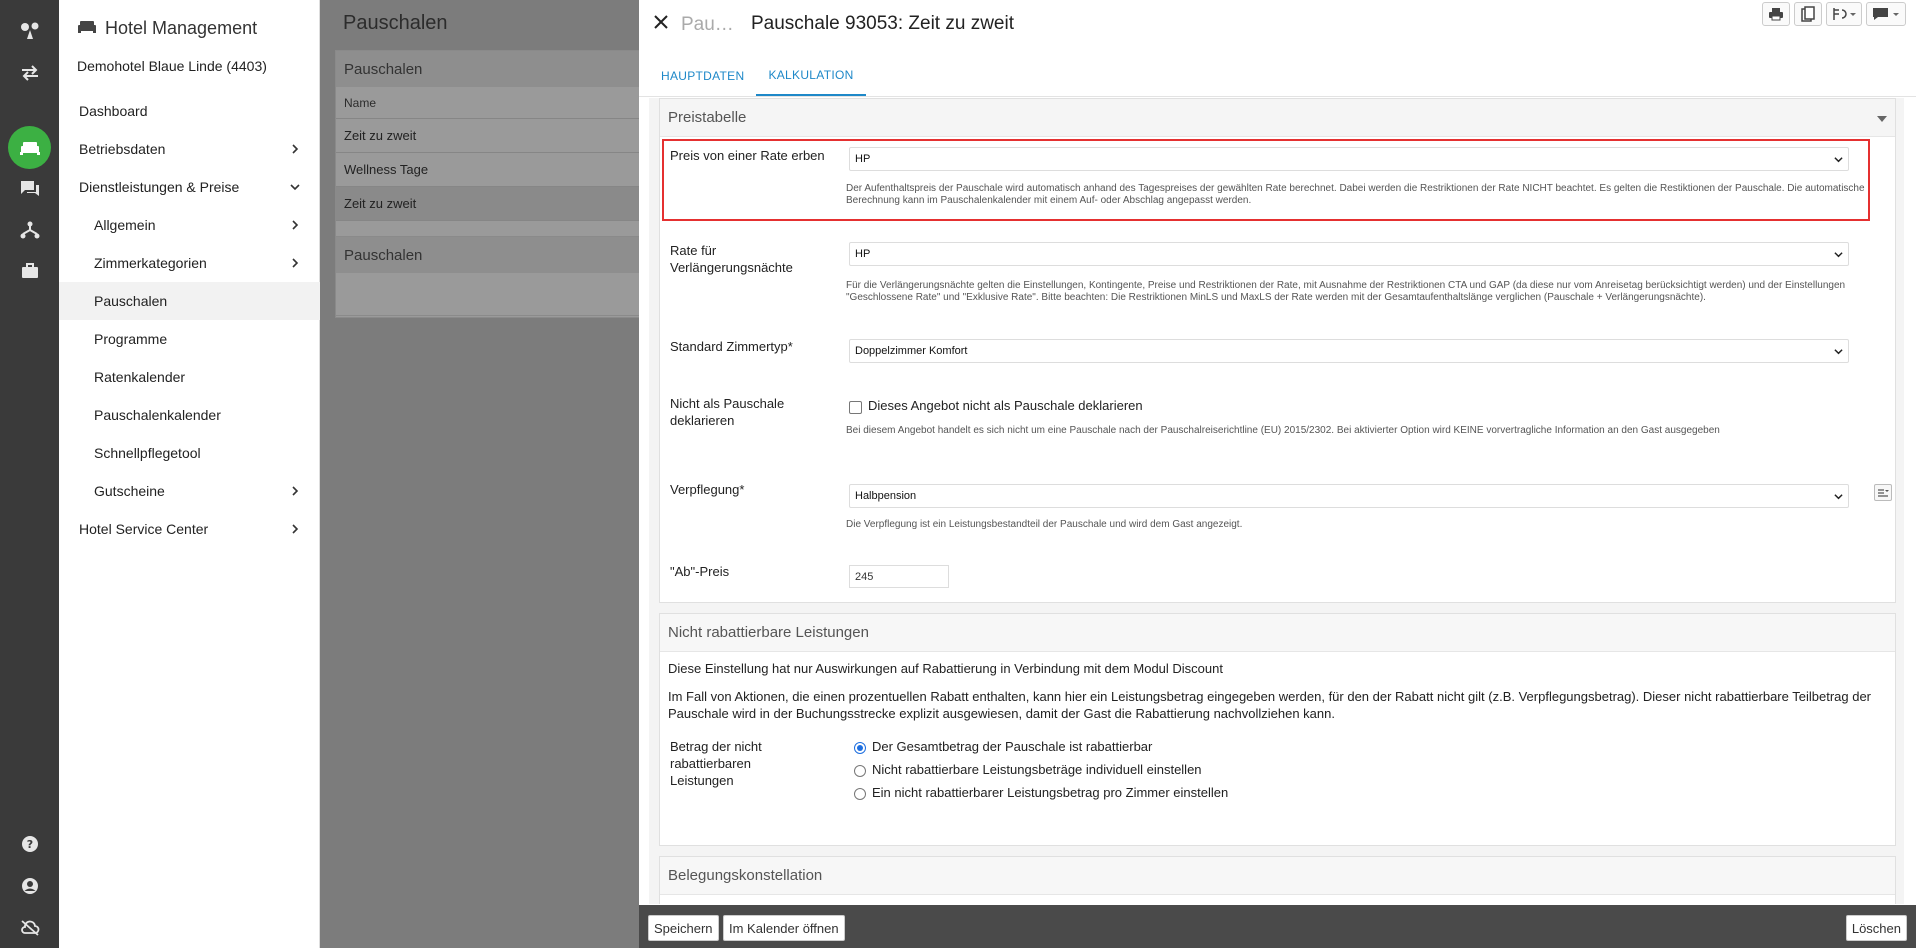 Image resolution: width=1916 pixels, height=948 pixels. I want to click on collapse-caret-icon, so click(1882, 119).